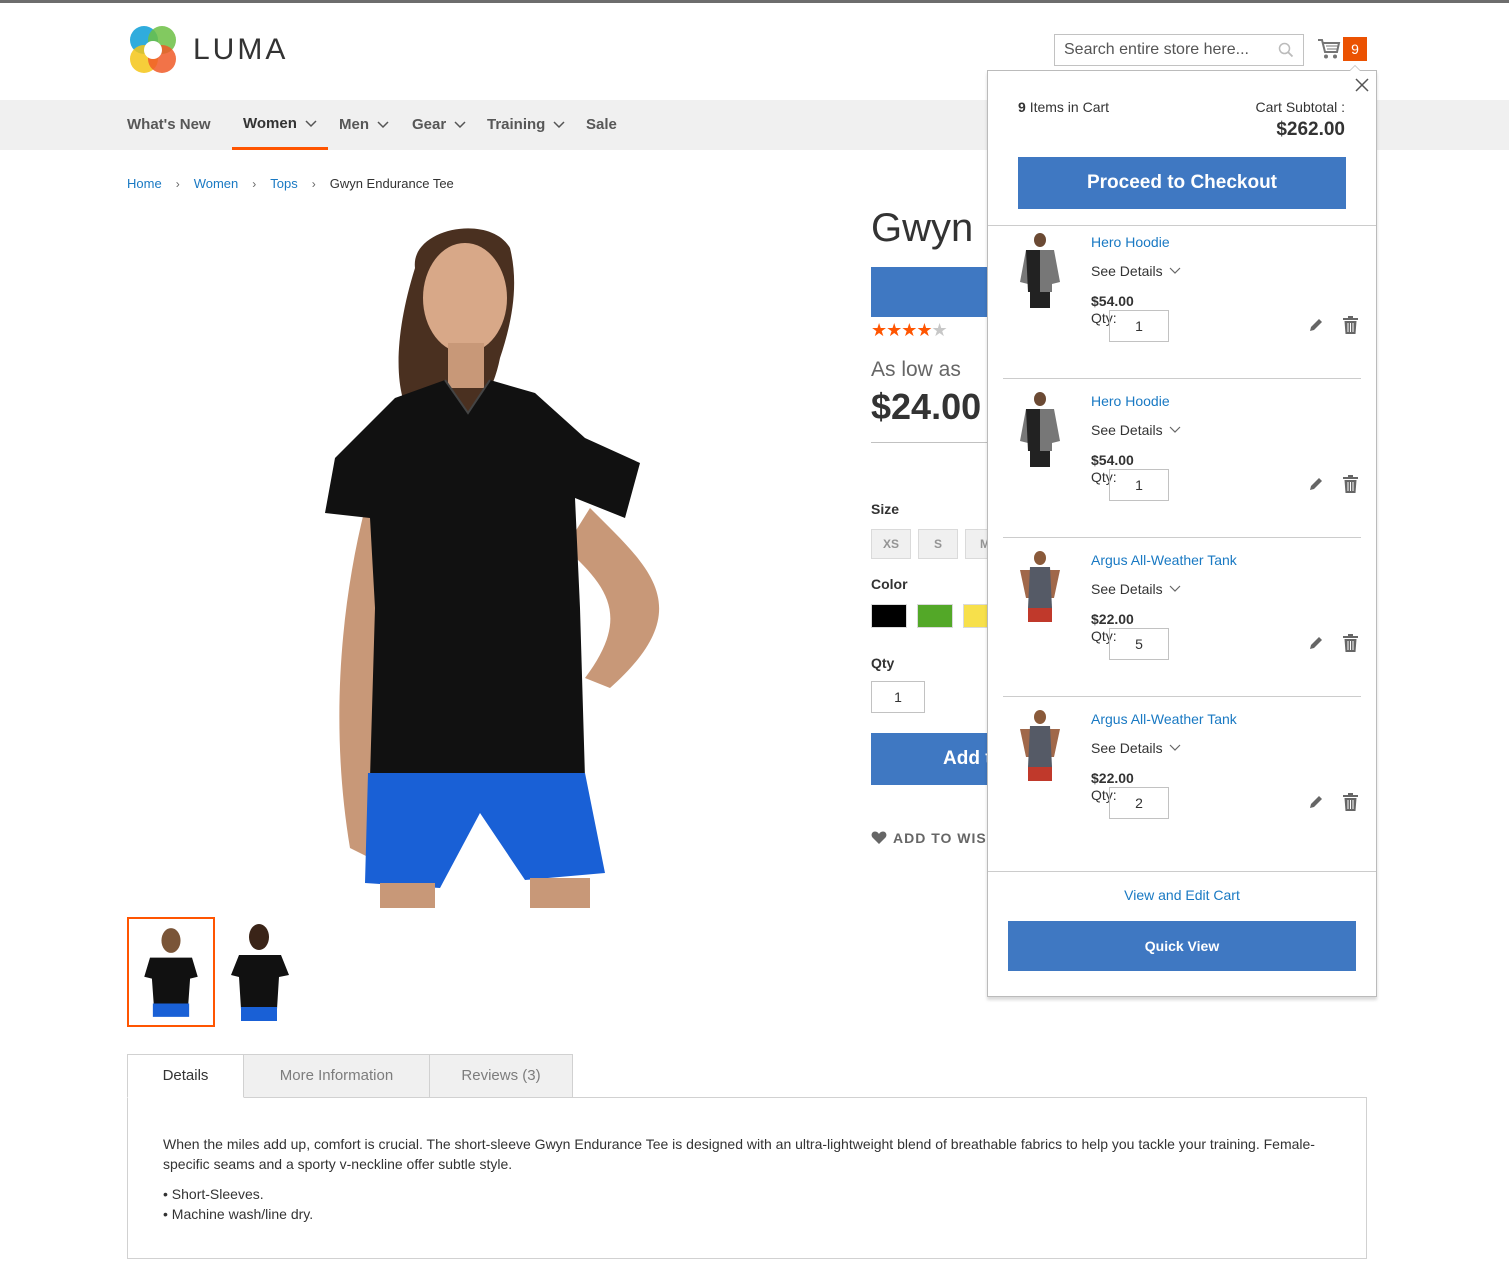 The height and width of the screenshot is (1281, 1509). What do you see at coordinates (889, 616) in the screenshot?
I see `color-option-black` at bounding box center [889, 616].